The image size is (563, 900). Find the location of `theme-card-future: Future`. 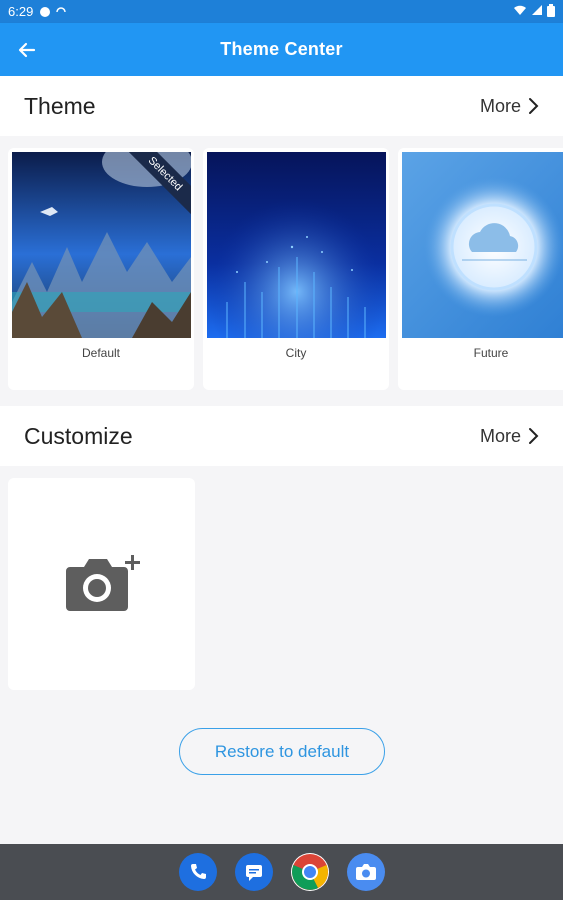

theme-card-future: Future is located at coordinates (480, 269).